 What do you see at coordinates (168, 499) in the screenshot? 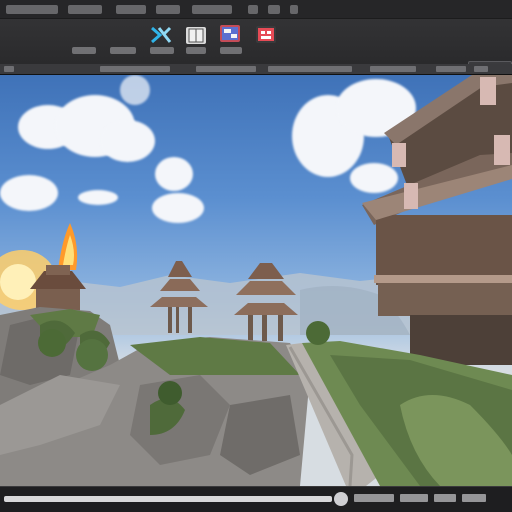
I see `timeline-scrubber` at bounding box center [168, 499].